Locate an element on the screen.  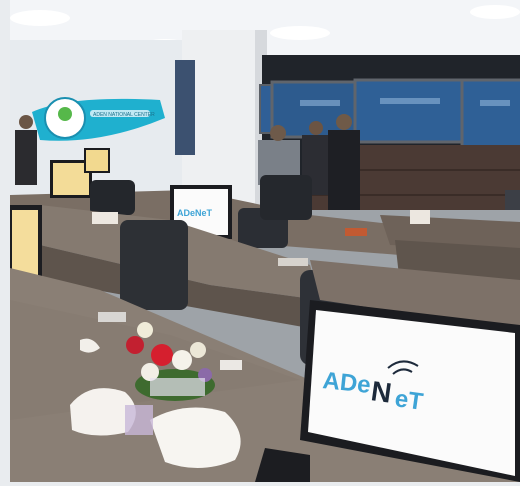
monitor-logo-small: ADeNeT is located at coordinates (195, 213).